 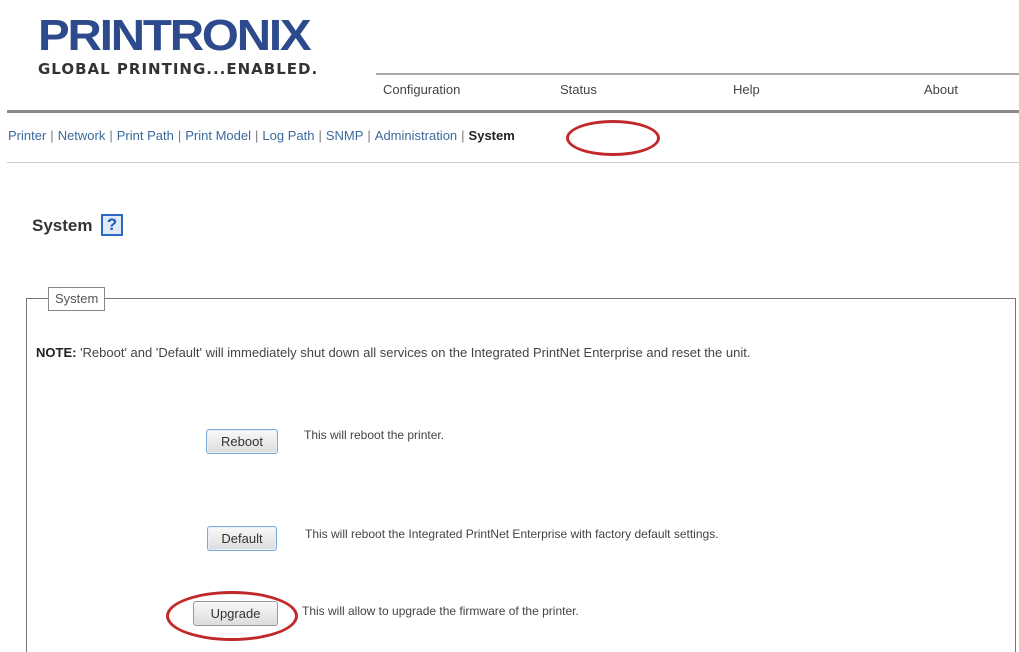 What do you see at coordinates (416, 135) in the screenshot?
I see `subnav-administration: Administration` at bounding box center [416, 135].